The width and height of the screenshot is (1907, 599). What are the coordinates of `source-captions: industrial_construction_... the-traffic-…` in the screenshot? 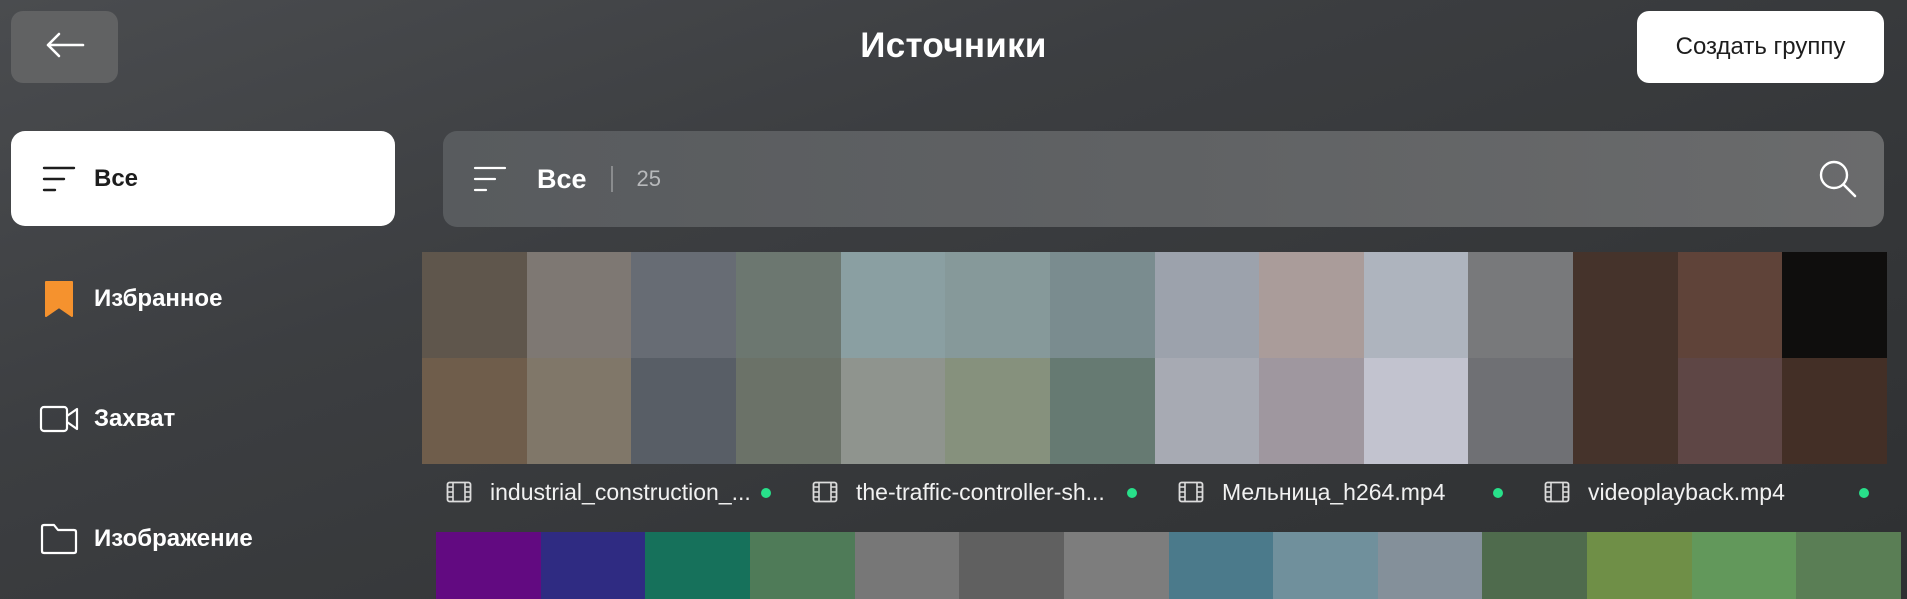 It's located at (1154, 492).